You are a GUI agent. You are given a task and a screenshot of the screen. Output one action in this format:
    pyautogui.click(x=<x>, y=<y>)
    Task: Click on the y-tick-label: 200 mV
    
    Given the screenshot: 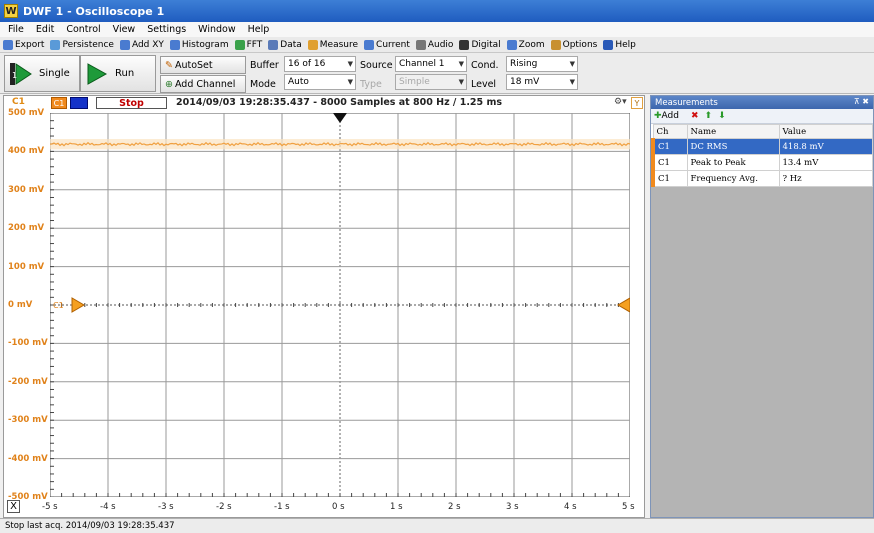 What is the action you would take?
    pyautogui.click(x=26, y=228)
    